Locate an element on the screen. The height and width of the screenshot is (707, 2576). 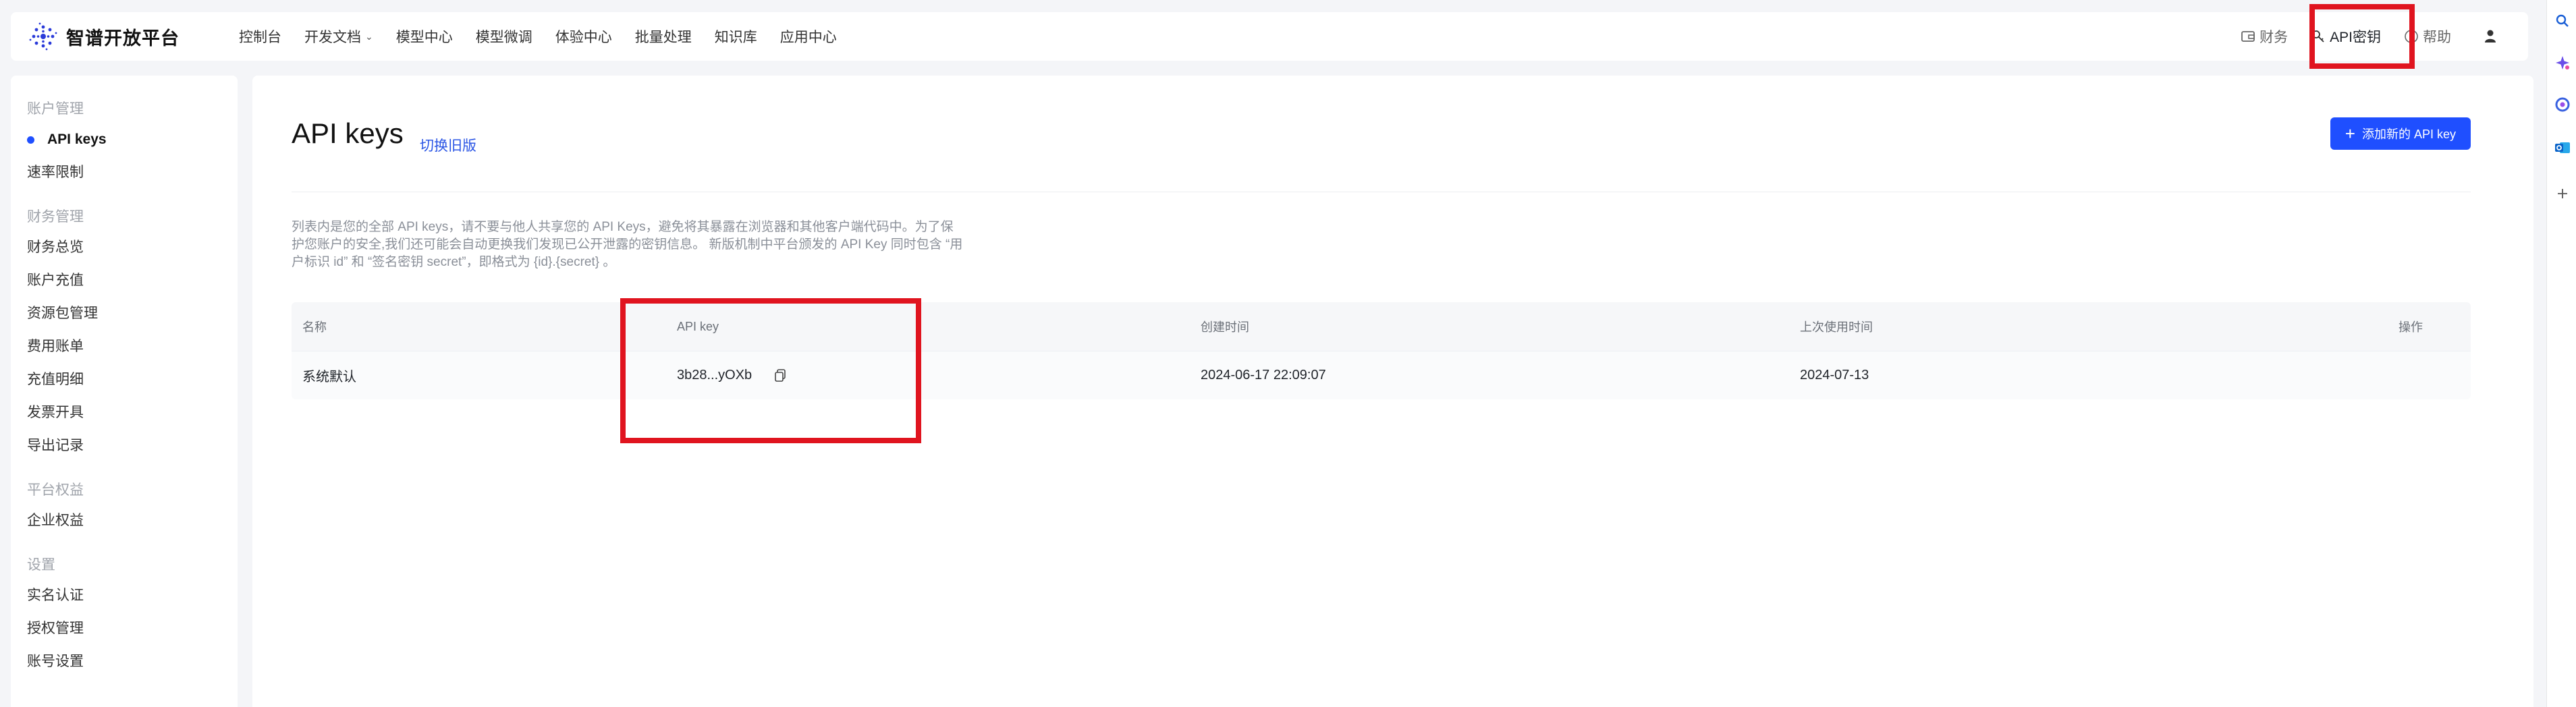
office-icon is located at coordinates (2562, 104).